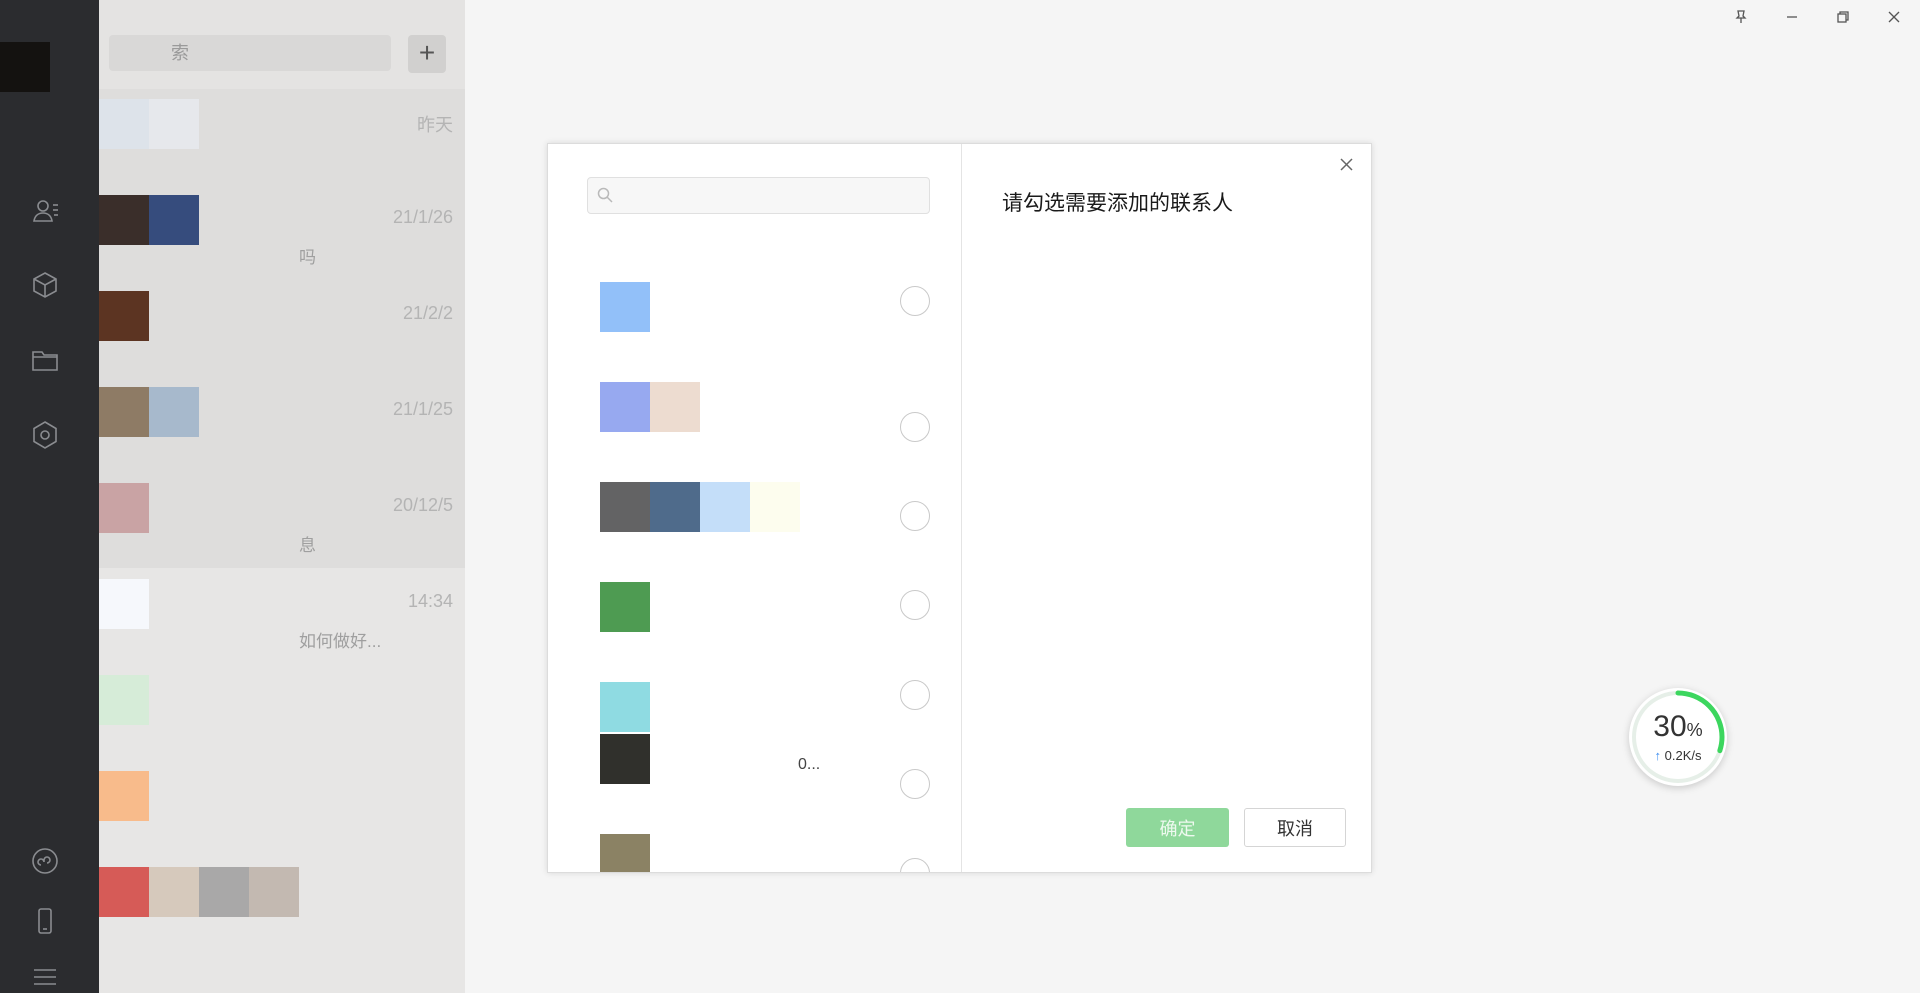  I want to click on chat-preview: 息, so click(307, 545).